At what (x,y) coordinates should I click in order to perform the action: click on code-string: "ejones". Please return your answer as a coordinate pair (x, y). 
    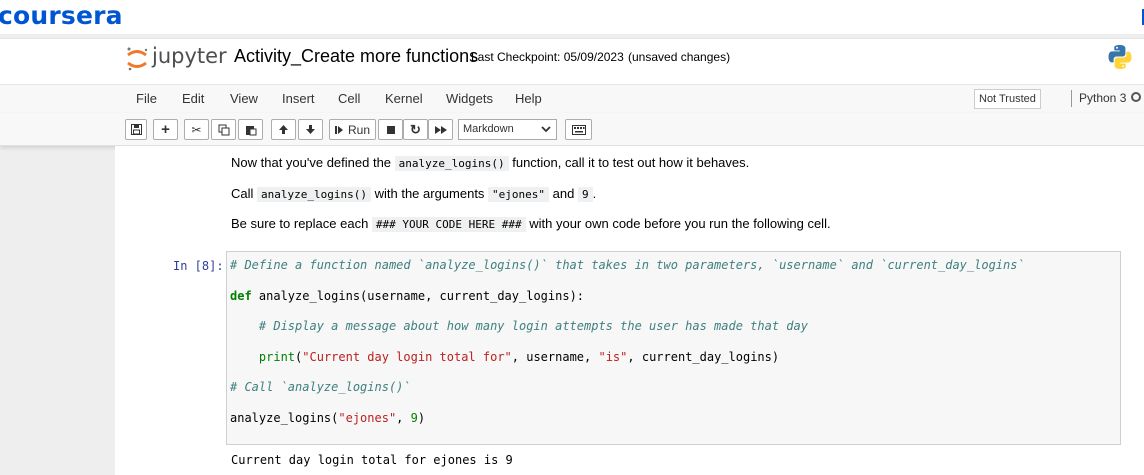
    Looking at the image, I should click on (367, 418).